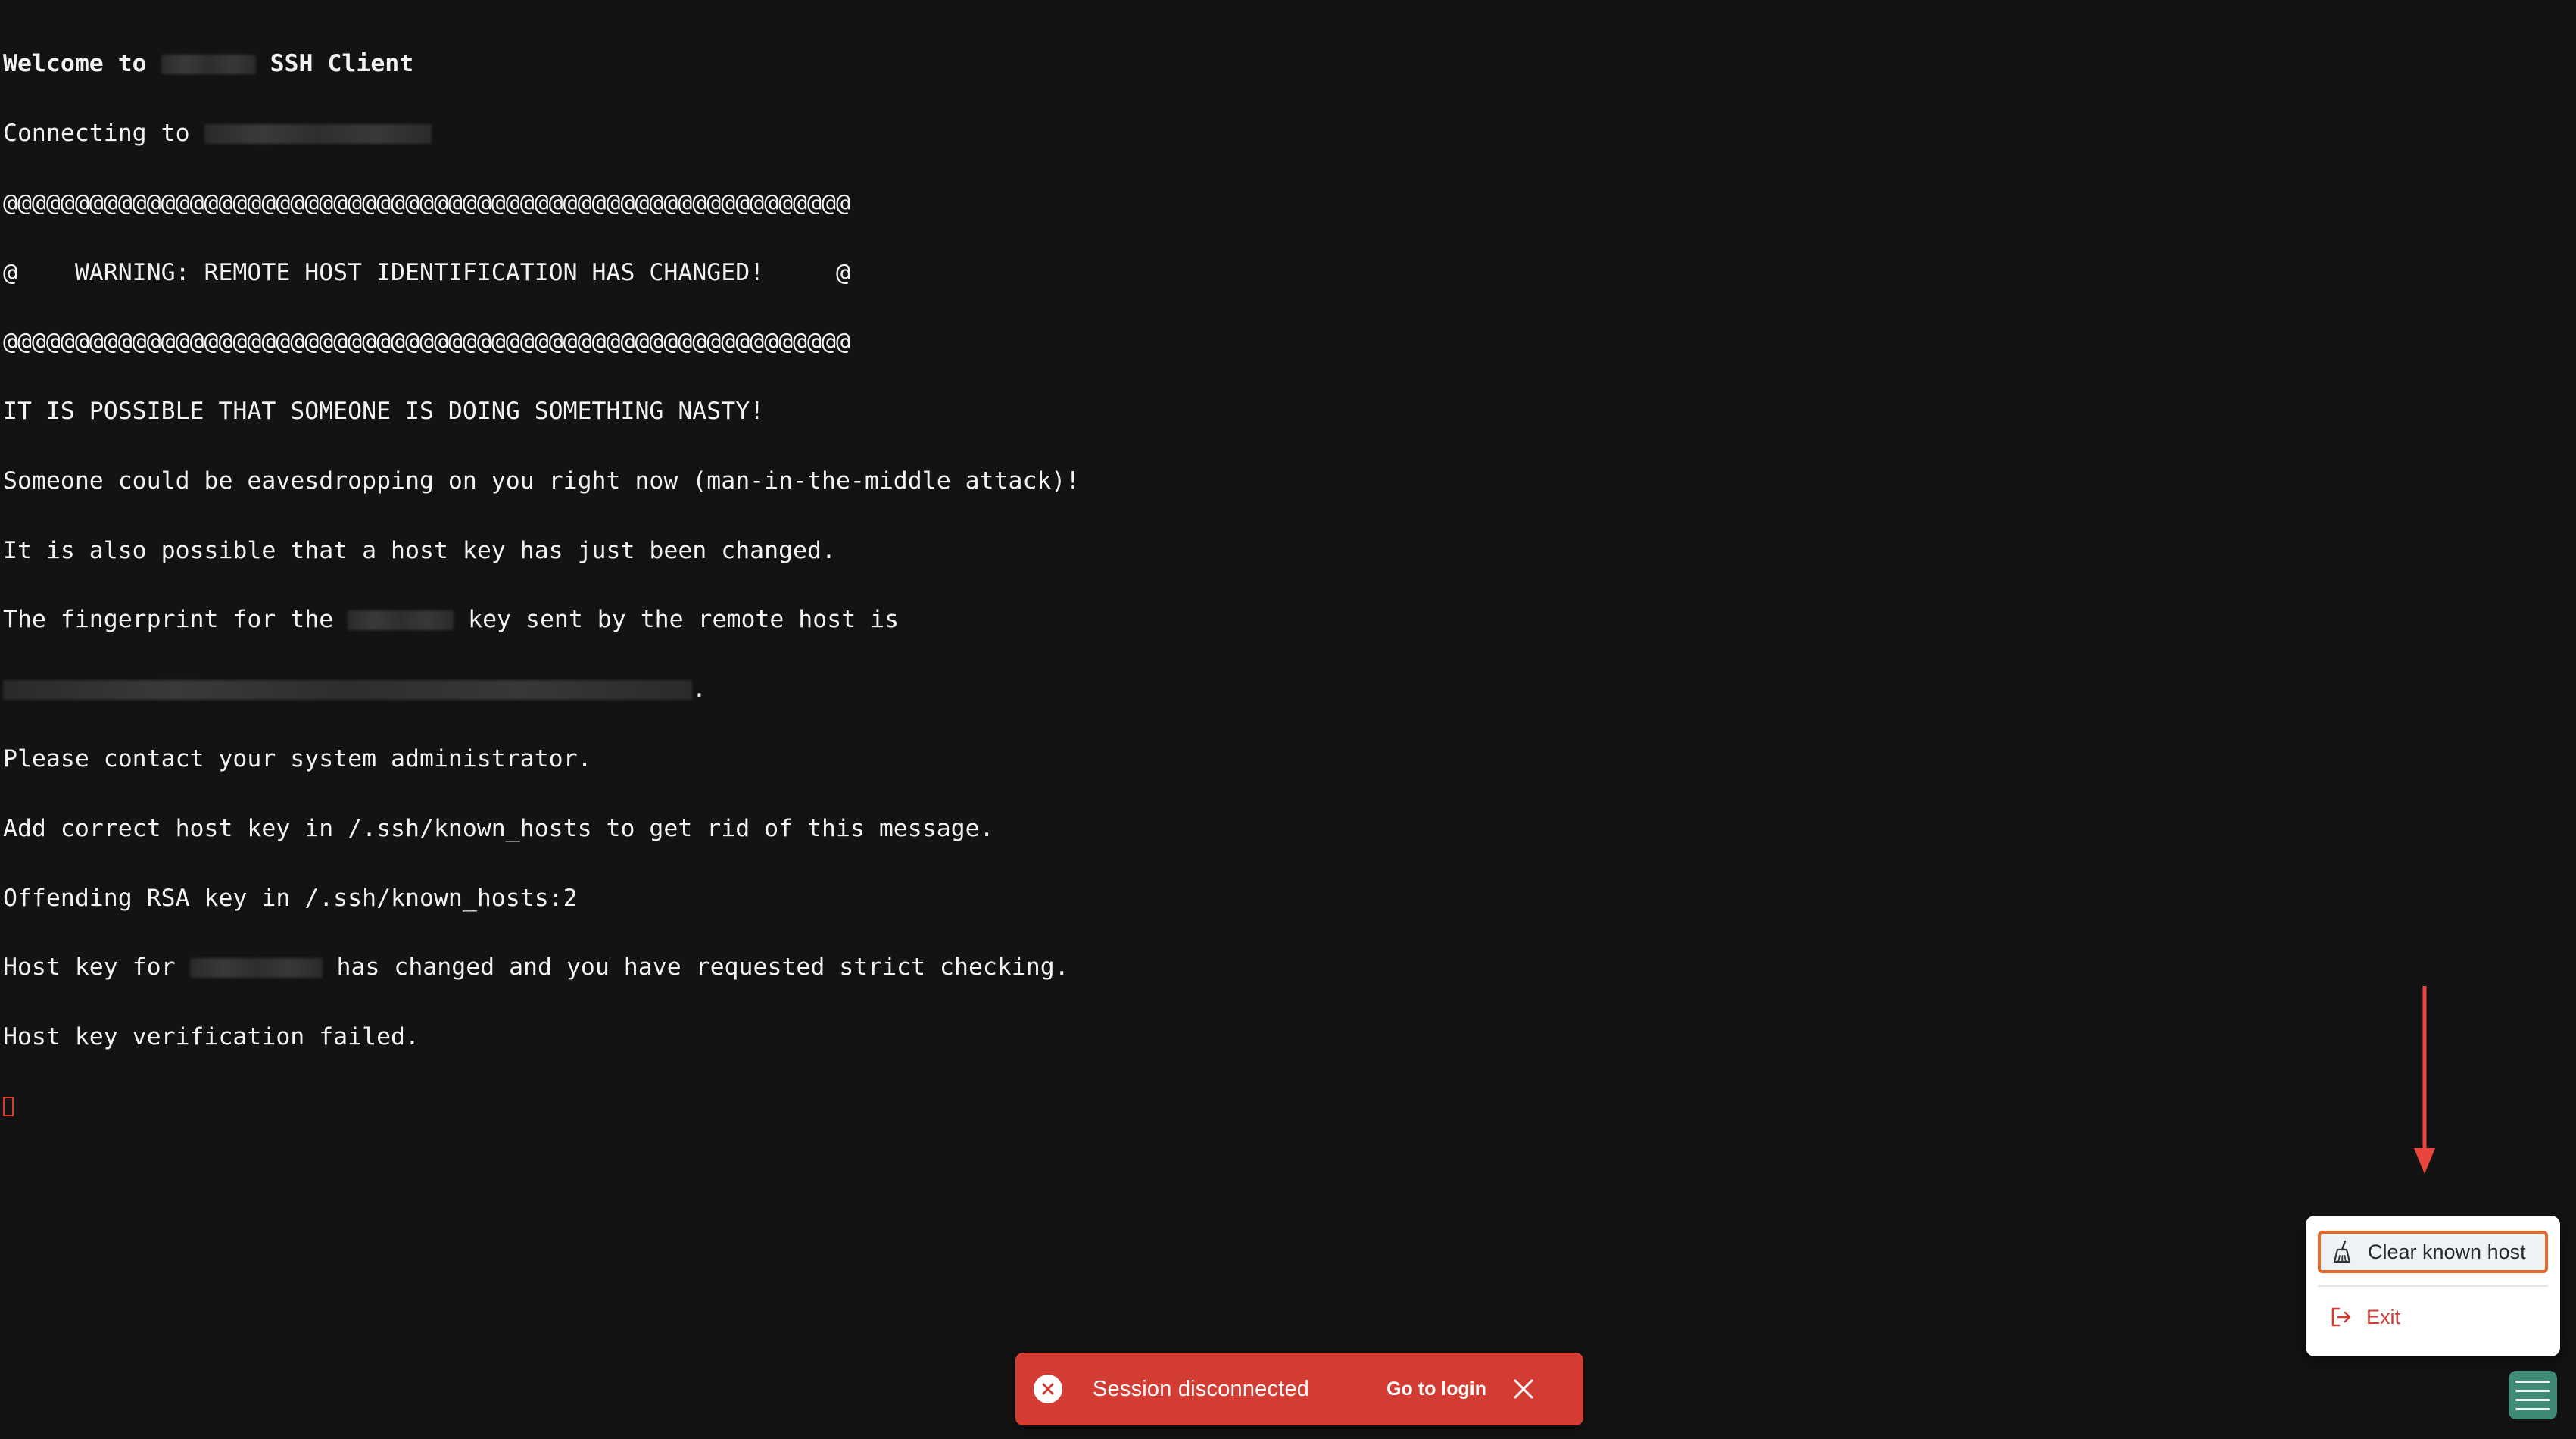  I want to click on terminal-cursor, so click(8, 1106).